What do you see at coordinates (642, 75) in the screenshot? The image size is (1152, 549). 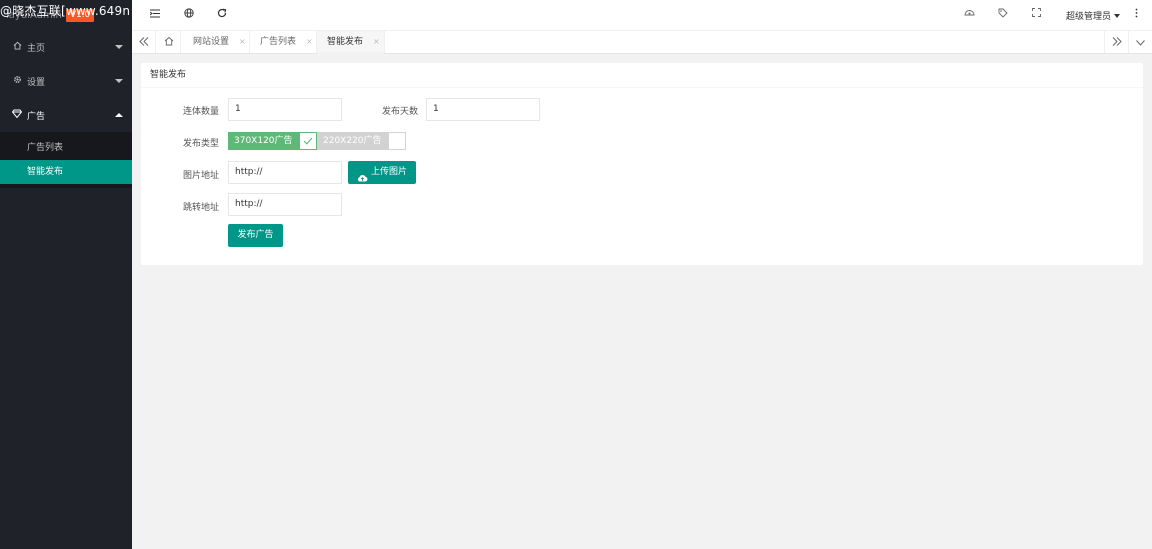 I see `card-title: 智能发布` at bounding box center [642, 75].